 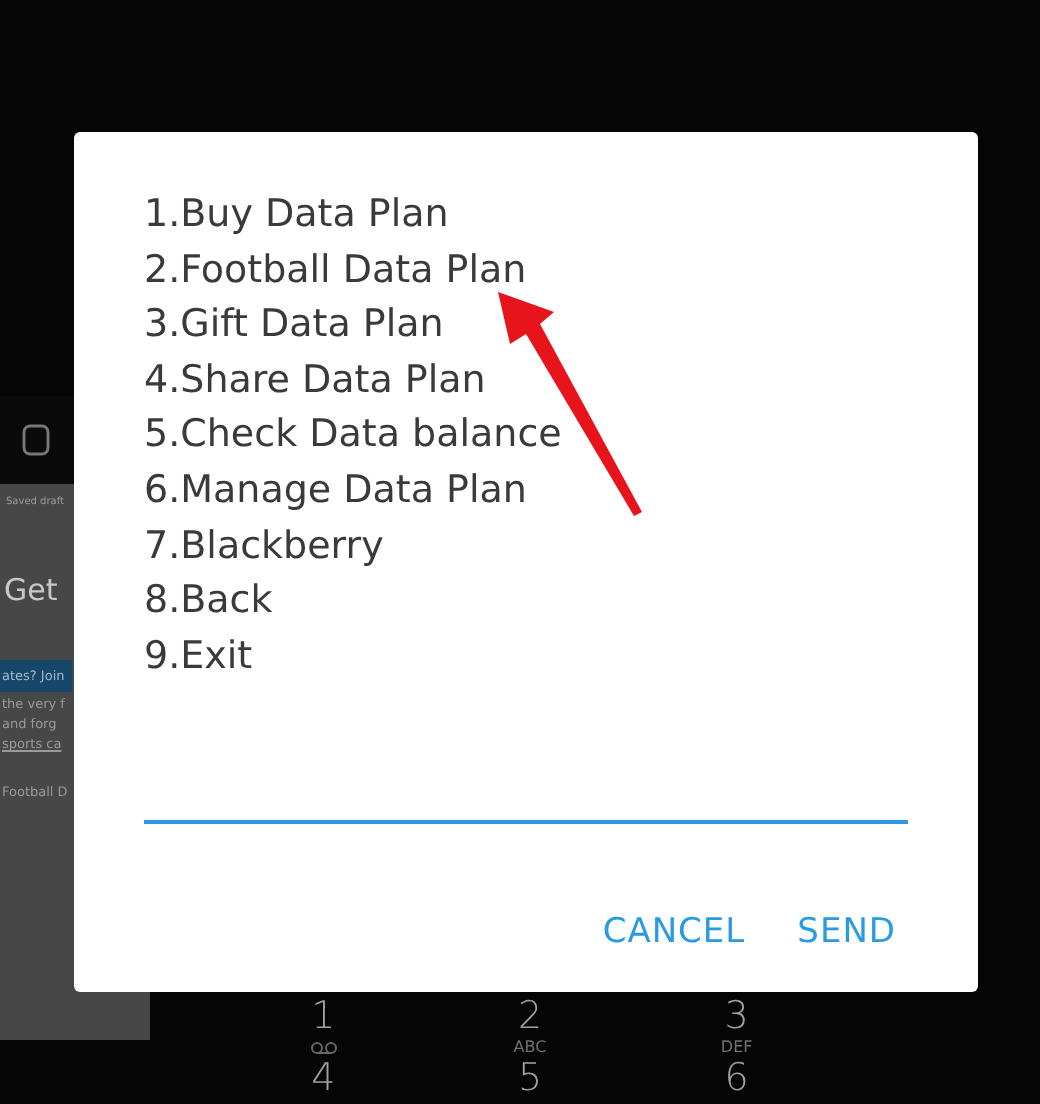 I want to click on dial-key: 1, so click(x=323, y=1027).